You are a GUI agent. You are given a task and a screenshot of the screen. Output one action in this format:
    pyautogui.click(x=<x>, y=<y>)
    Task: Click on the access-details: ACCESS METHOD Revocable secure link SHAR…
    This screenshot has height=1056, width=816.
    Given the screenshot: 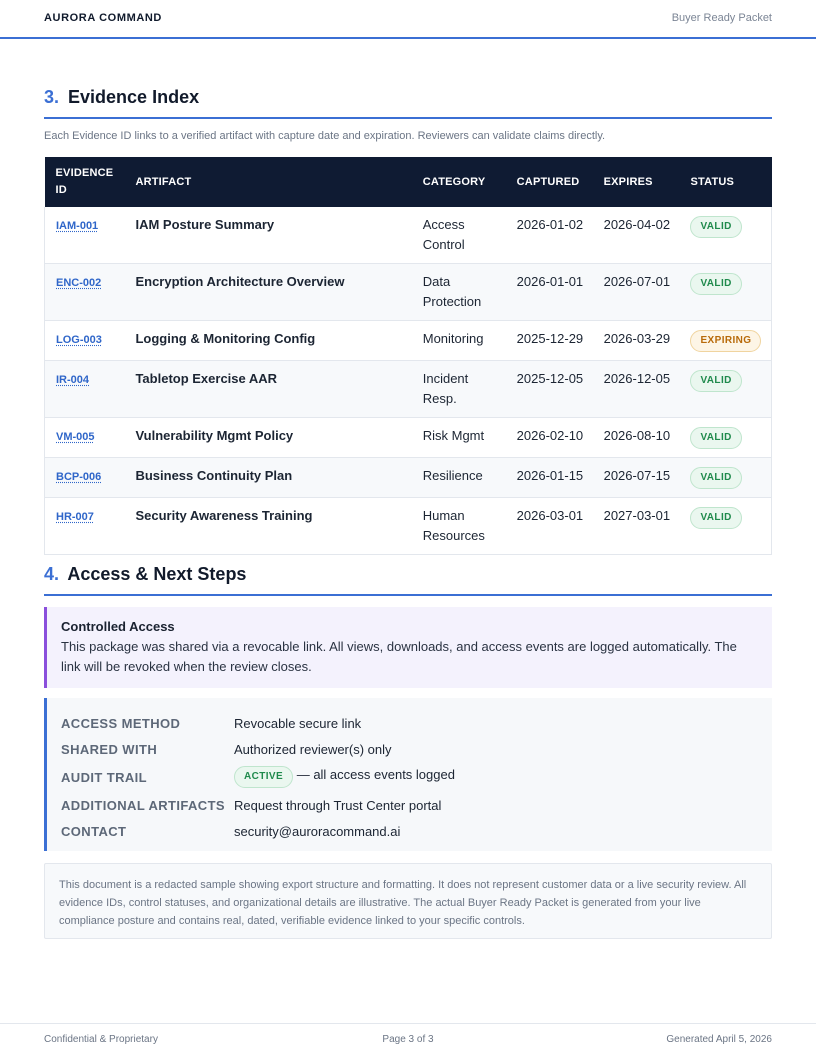 What is the action you would take?
    pyautogui.click(x=408, y=774)
    